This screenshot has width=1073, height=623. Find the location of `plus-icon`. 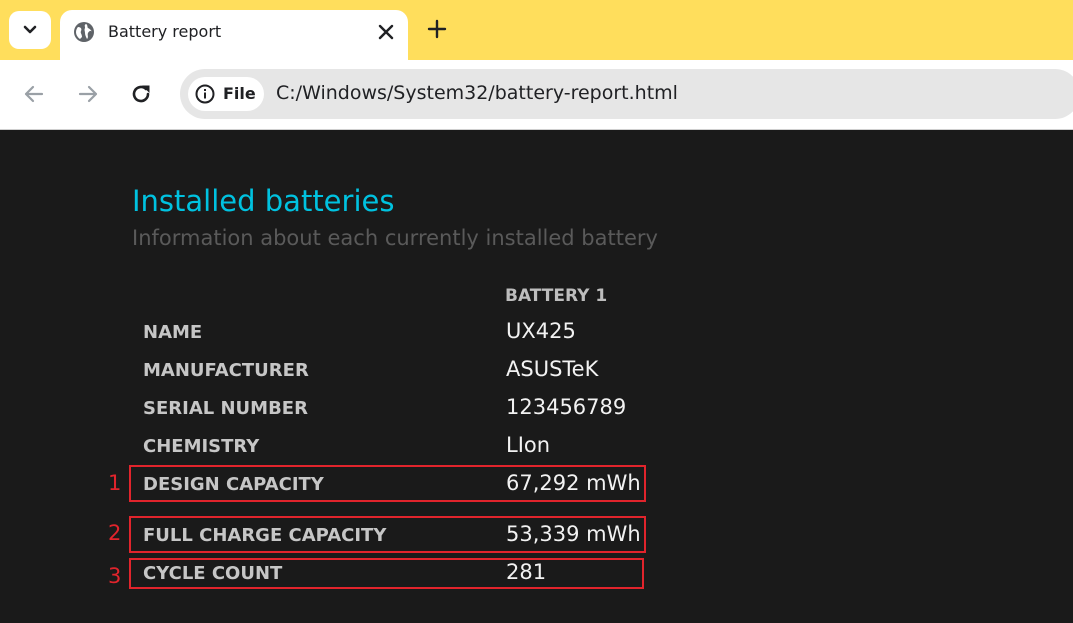

plus-icon is located at coordinates (437, 29).